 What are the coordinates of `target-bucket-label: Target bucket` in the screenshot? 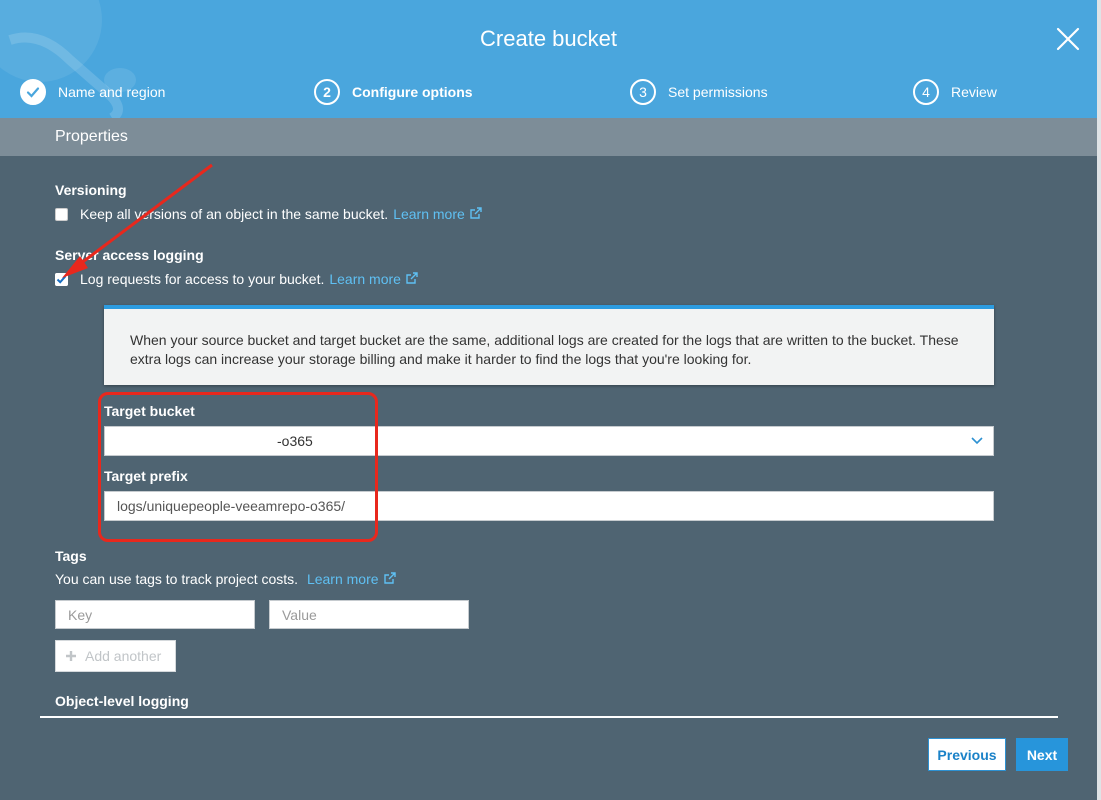 It's located at (149, 411).